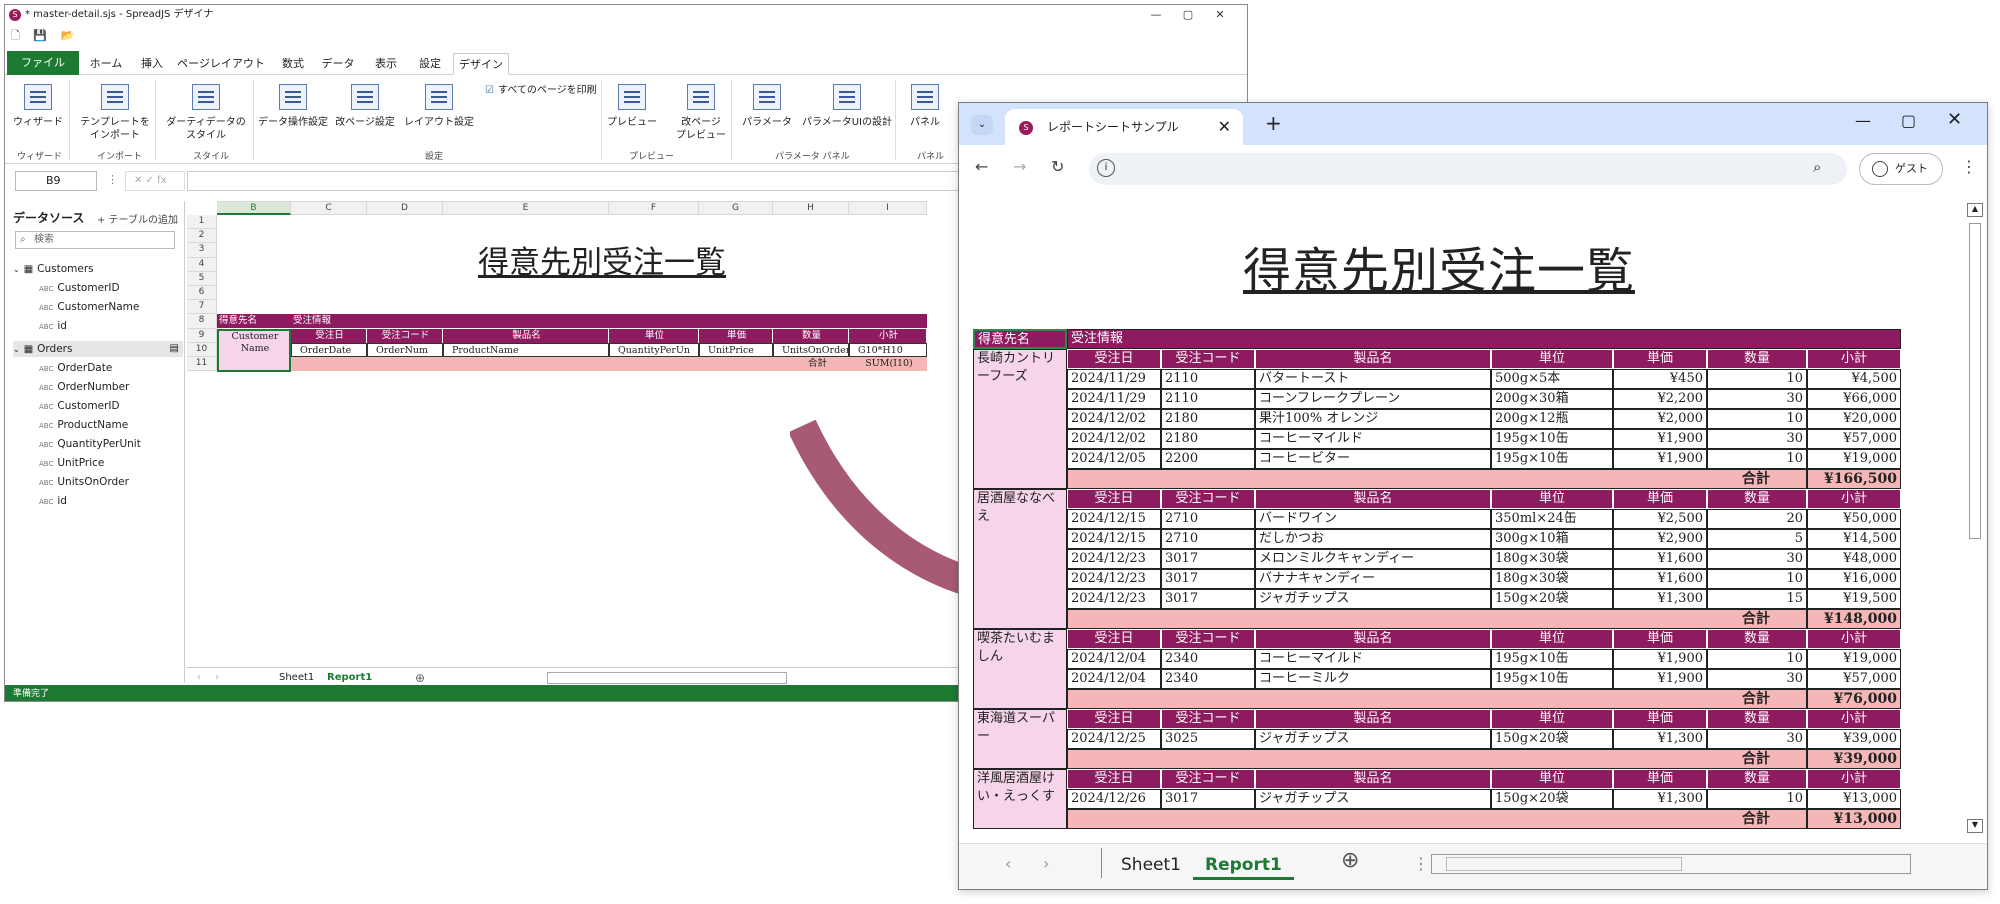  Describe the element at coordinates (84, 482) in the screenshot. I see `tree-field: ABC UnitsOnOrder` at that location.